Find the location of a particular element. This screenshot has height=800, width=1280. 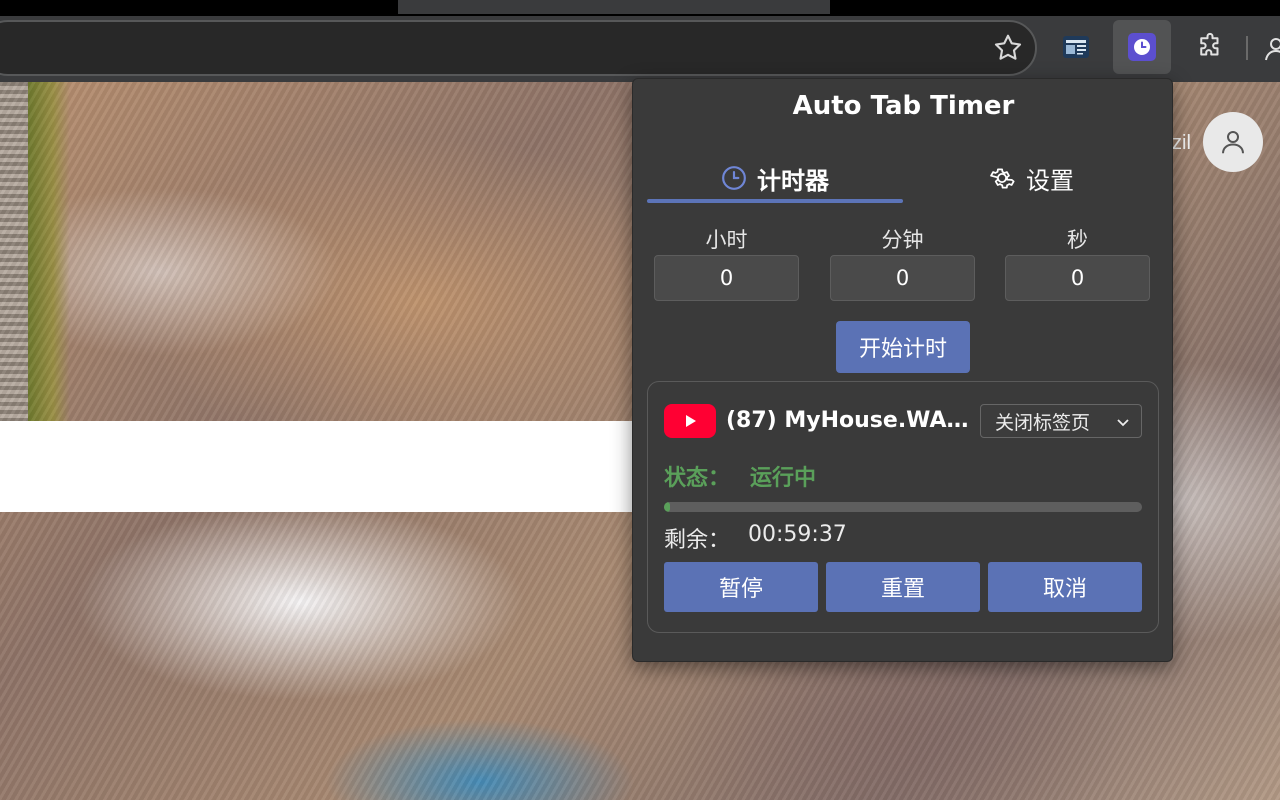

start-timer-button: 开始计时 is located at coordinates (903, 347).